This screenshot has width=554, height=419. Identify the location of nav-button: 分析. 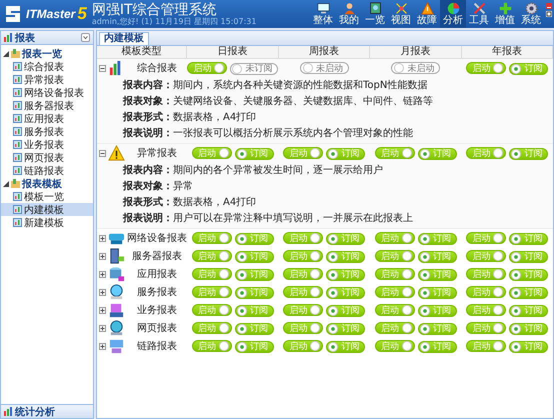
(453, 14).